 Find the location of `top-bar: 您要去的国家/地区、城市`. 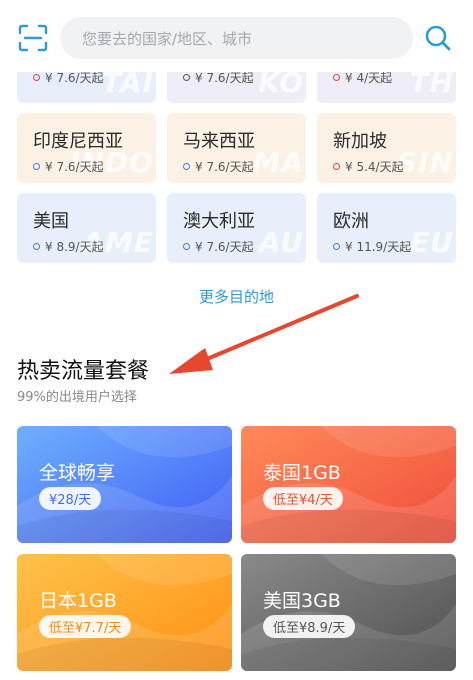

top-bar: 您要去的国家/地区、城市 is located at coordinates (236, 36).